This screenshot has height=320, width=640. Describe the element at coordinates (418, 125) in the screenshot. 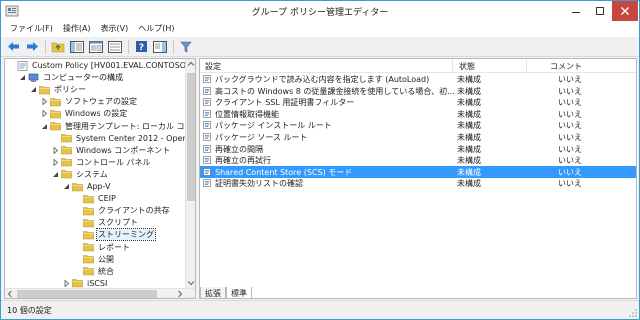

I see `setting-row: パッケージ インストール ルート 未構成 いいえ` at that location.